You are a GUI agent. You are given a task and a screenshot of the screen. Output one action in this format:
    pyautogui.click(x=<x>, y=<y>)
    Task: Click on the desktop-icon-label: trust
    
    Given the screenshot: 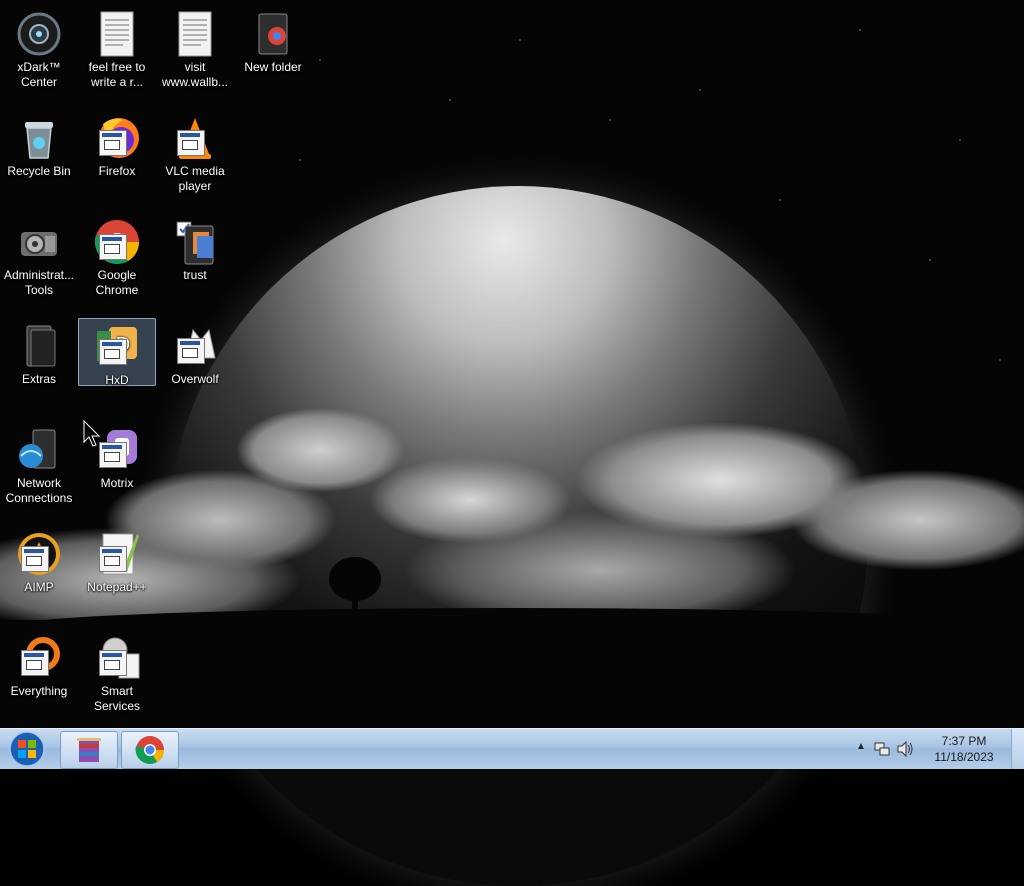 What is the action you would take?
    pyautogui.click(x=195, y=275)
    